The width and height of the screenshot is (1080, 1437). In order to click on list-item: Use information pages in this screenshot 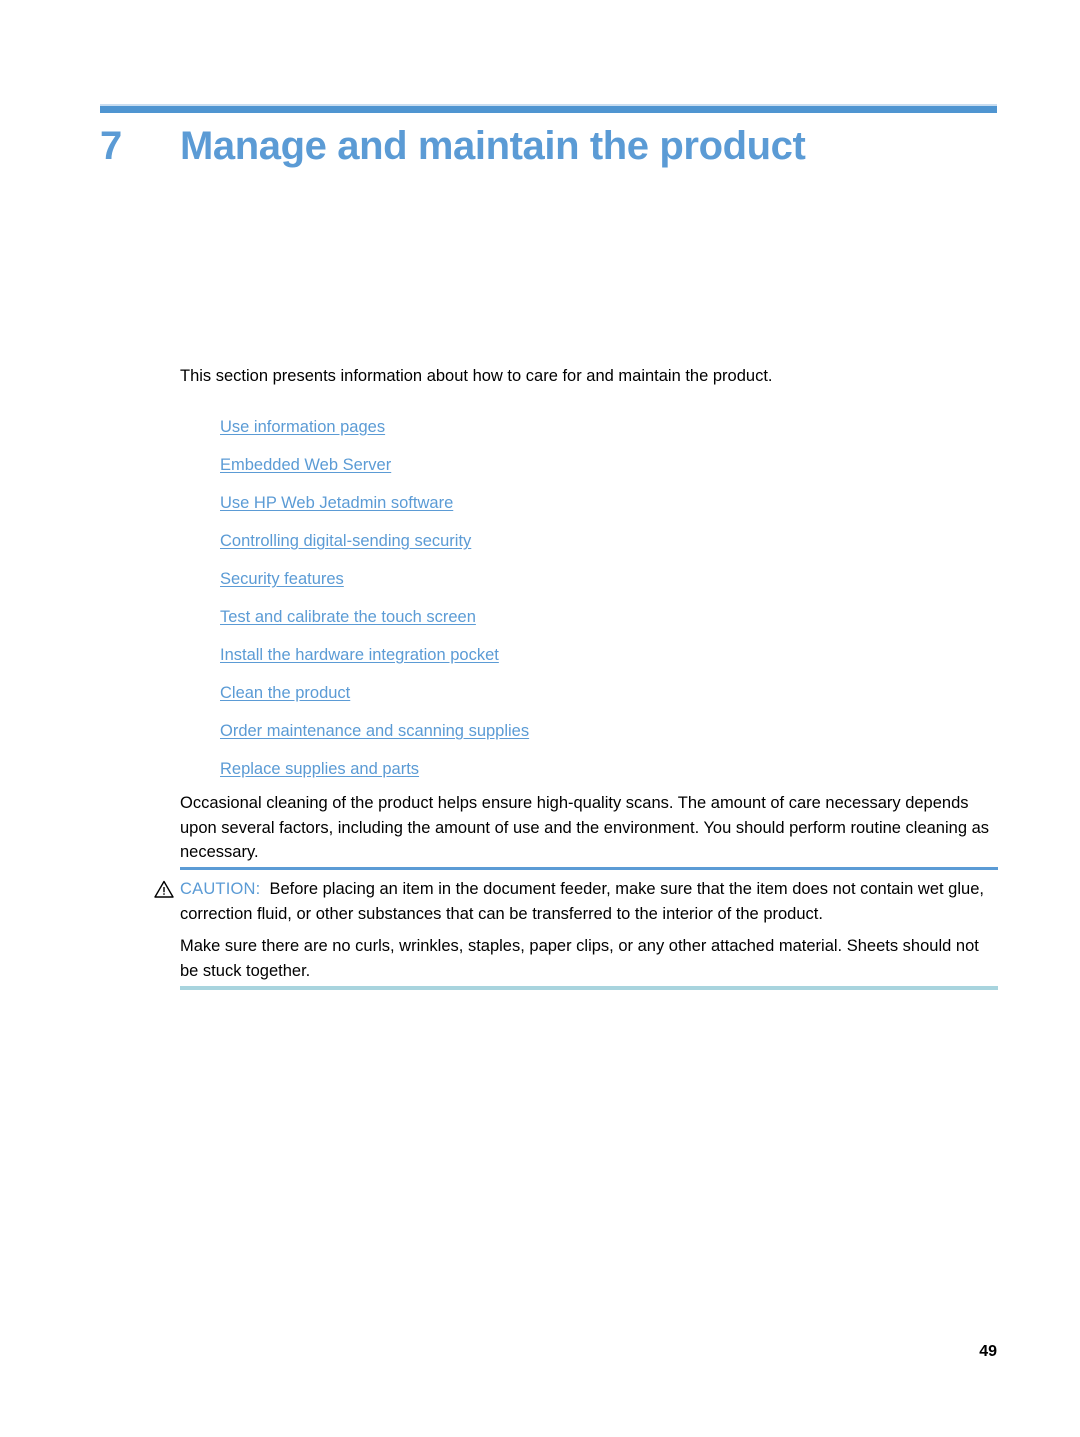, I will do `click(600, 427)`.